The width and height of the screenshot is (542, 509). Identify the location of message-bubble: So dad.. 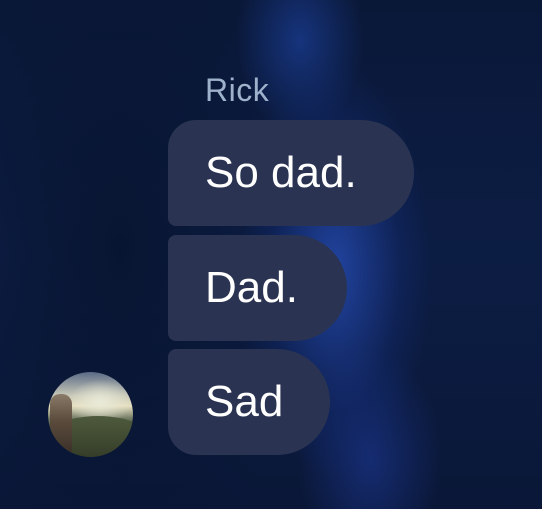
(291, 173).